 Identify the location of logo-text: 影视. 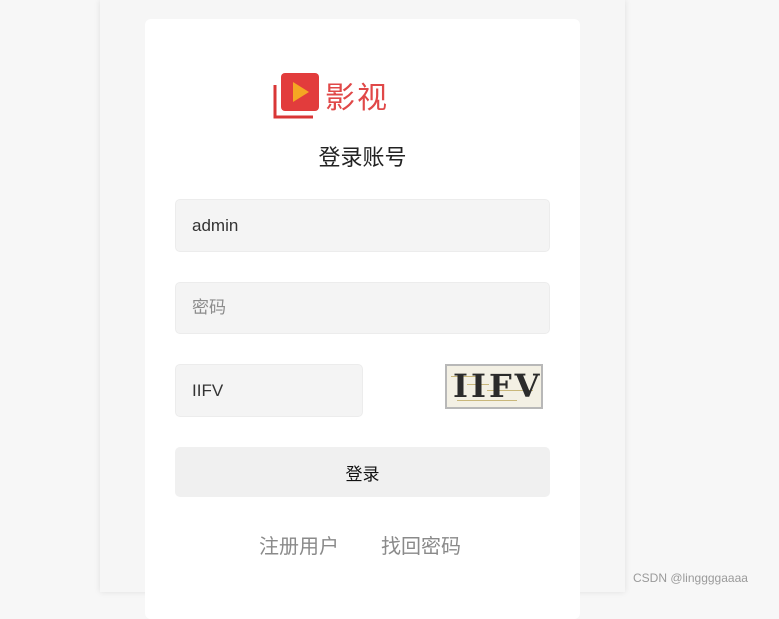
(357, 98).